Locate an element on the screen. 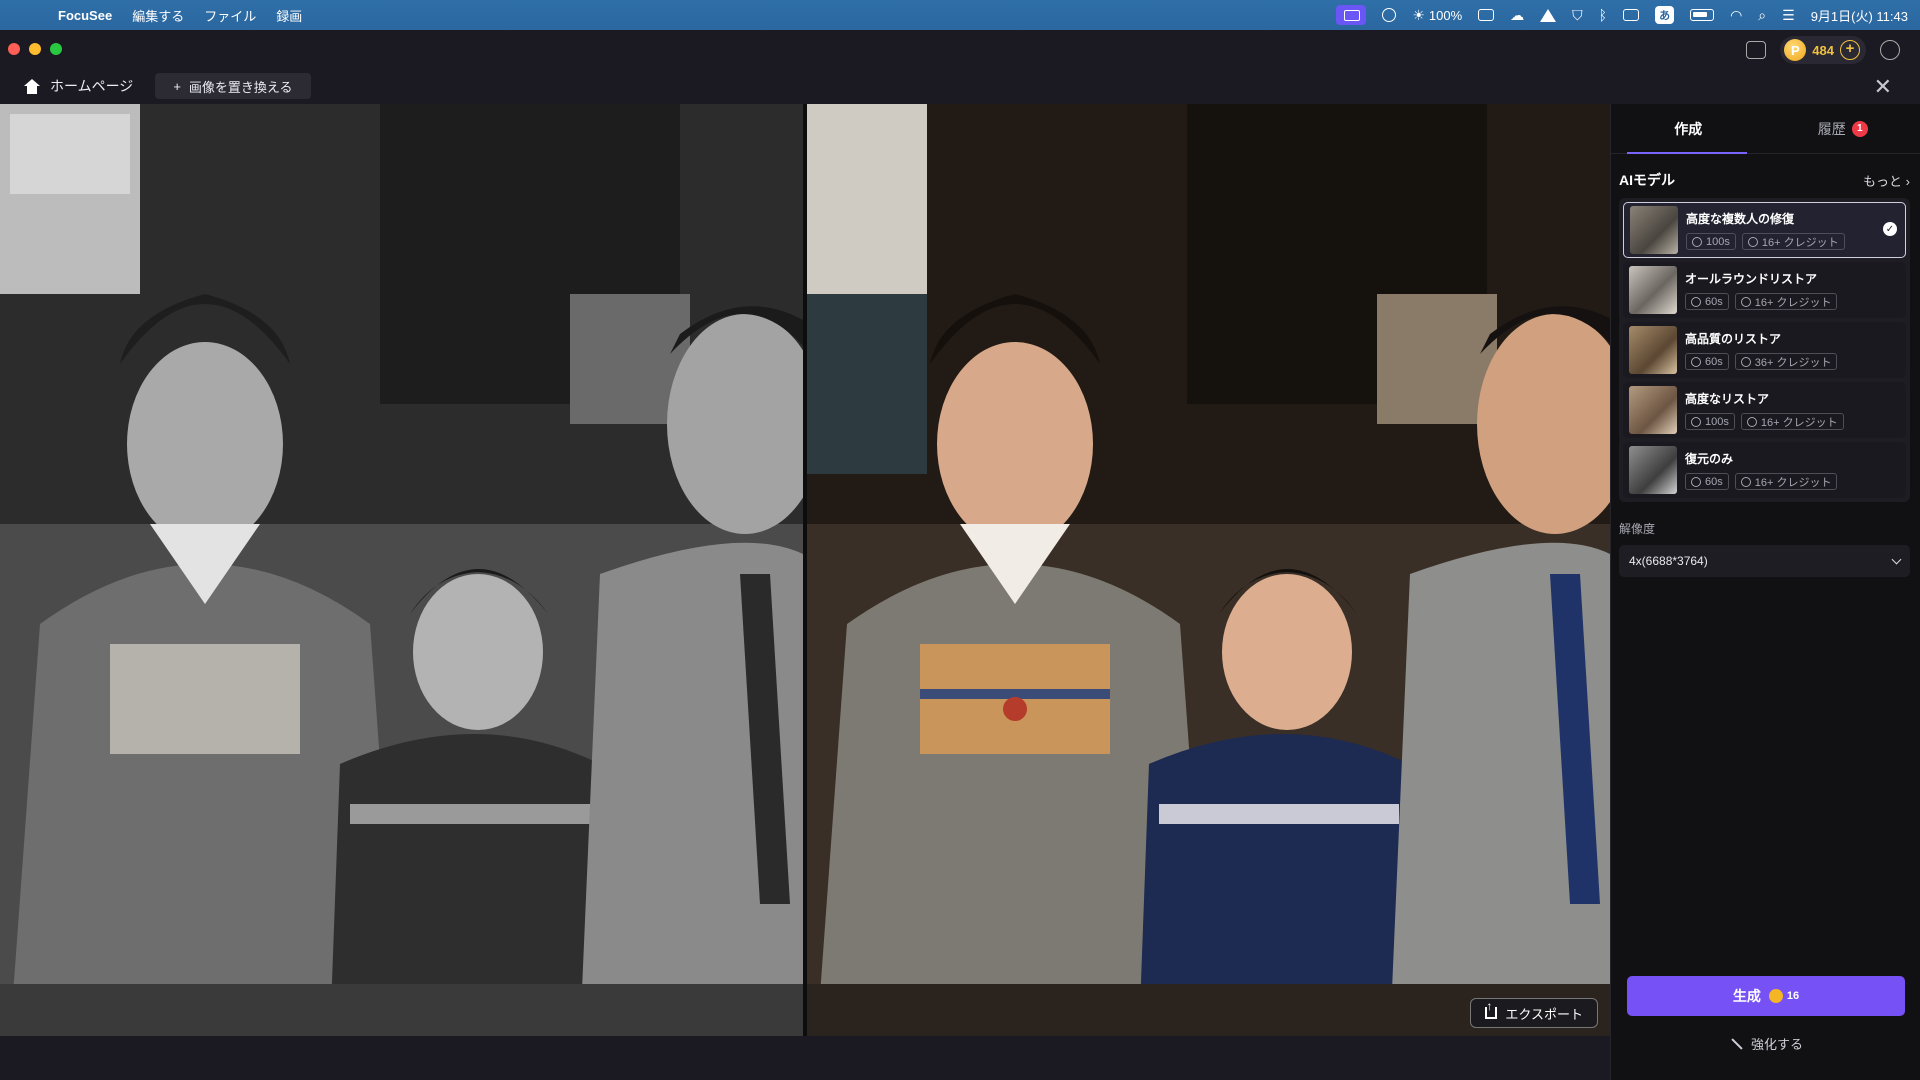  model-name: オールラウンドリストア is located at coordinates (1751, 279).